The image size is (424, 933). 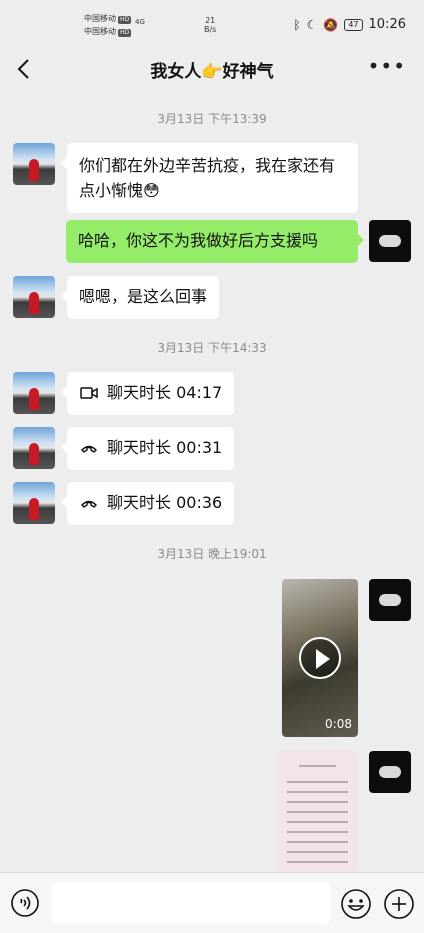 I want to click on speed-unit: B/s, so click(x=210, y=29).